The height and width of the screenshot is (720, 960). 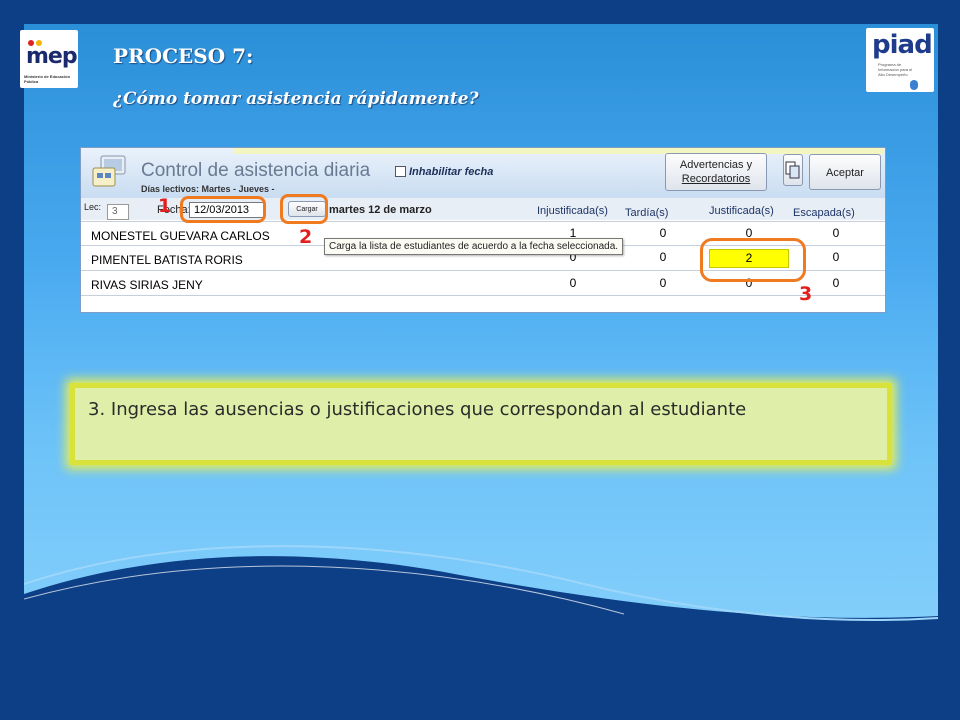 What do you see at coordinates (716, 165) in the screenshot?
I see `warnings-button-line1: Advertencias y` at bounding box center [716, 165].